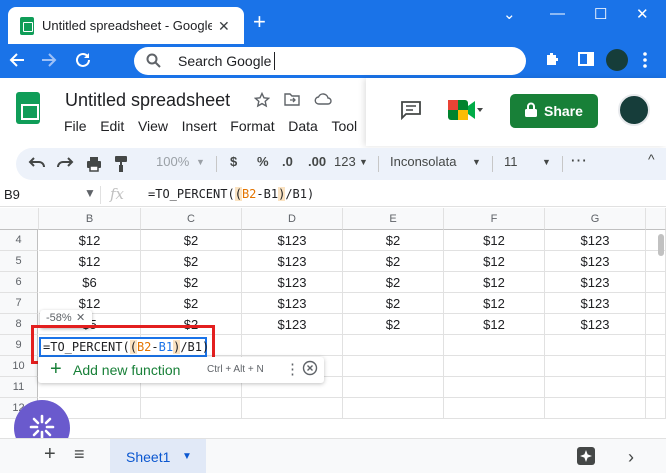 The image size is (666, 473). I want to click on cell-f5: $12, so click(494, 261).